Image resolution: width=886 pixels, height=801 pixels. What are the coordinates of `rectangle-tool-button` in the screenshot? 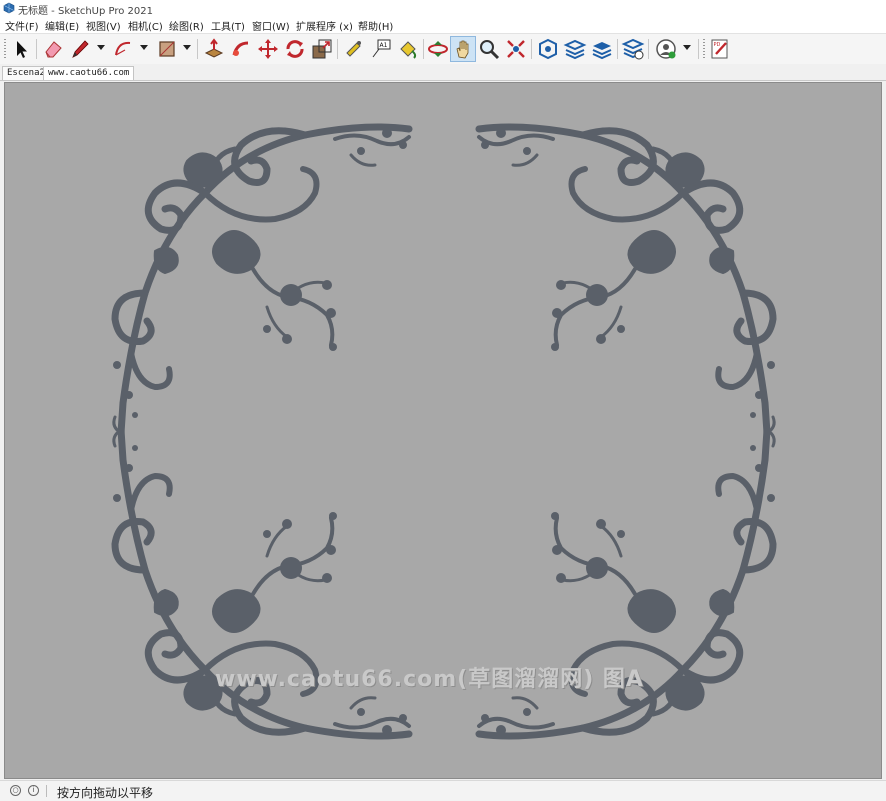 It's located at (167, 49).